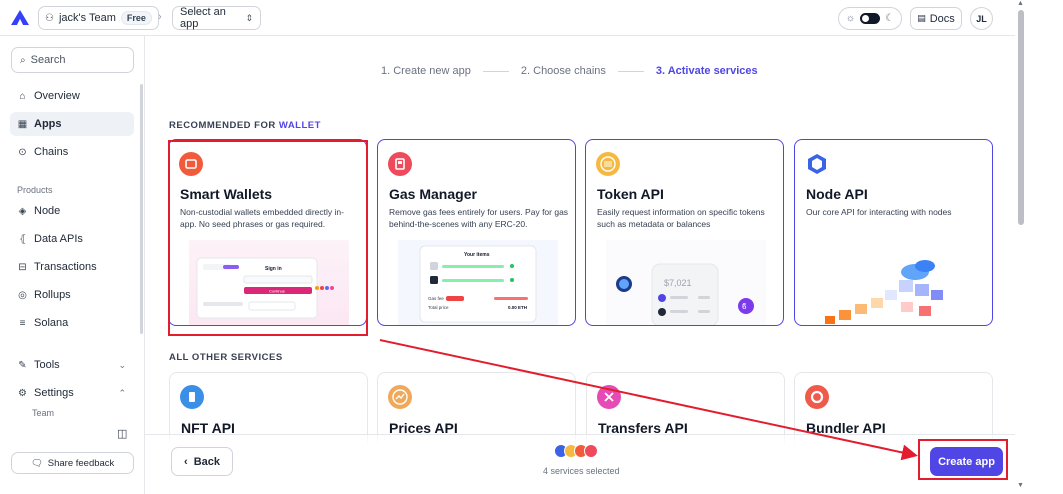 The height and width of the screenshot is (494, 1063). I want to click on annotation-arrow, so click(648, 400).